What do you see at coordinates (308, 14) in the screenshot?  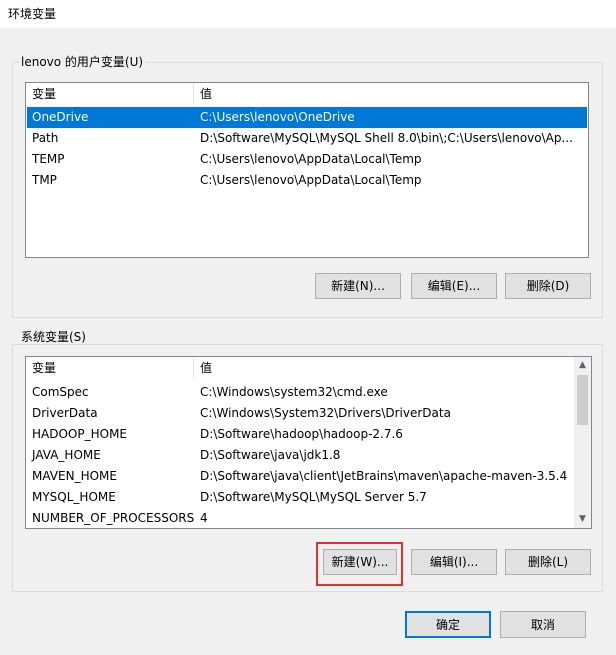 I see `title-bar: 环境变量` at bounding box center [308, 14].